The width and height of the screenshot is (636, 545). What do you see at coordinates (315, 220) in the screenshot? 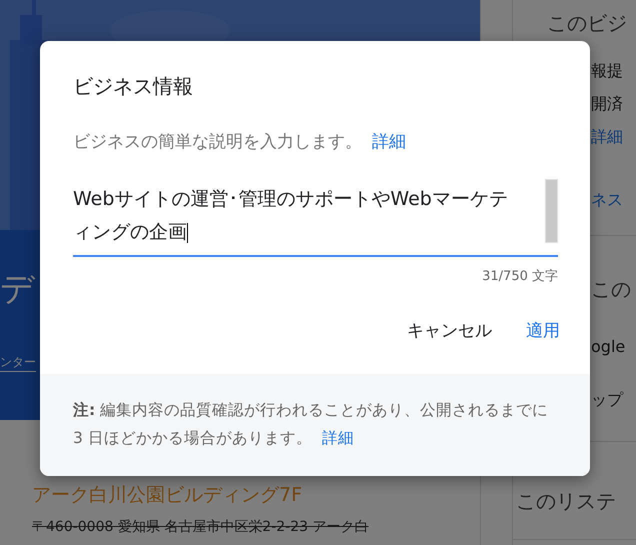
I see `description-field: Webサイトの運営･管理のサポートやWebマーケティングの企画` at bounding box center [315, 220].